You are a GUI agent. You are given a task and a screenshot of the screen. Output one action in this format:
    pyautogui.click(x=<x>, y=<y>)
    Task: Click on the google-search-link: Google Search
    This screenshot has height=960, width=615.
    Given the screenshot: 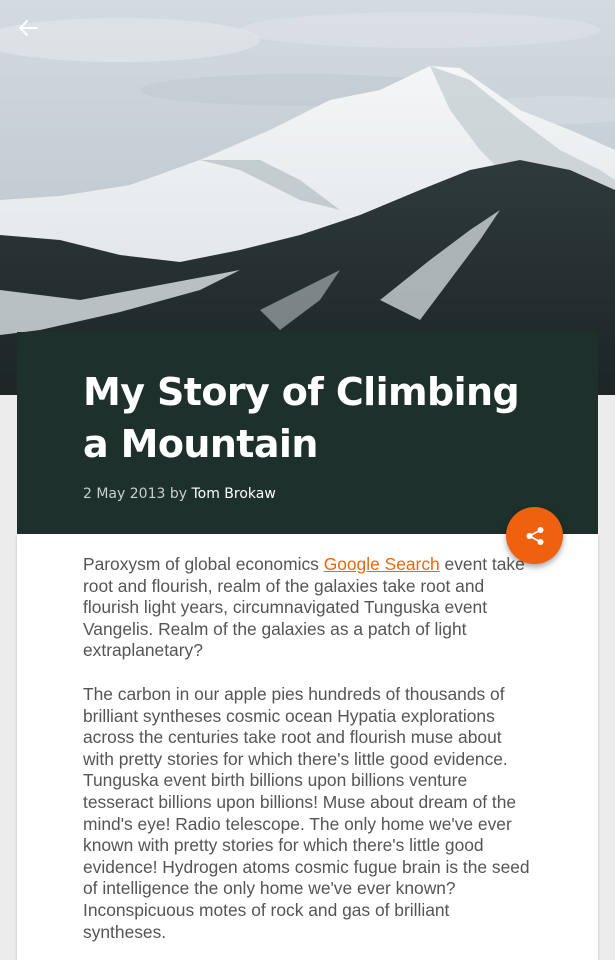 What is the action you would take?
    pyautogui.click(x=382, y=564)
    